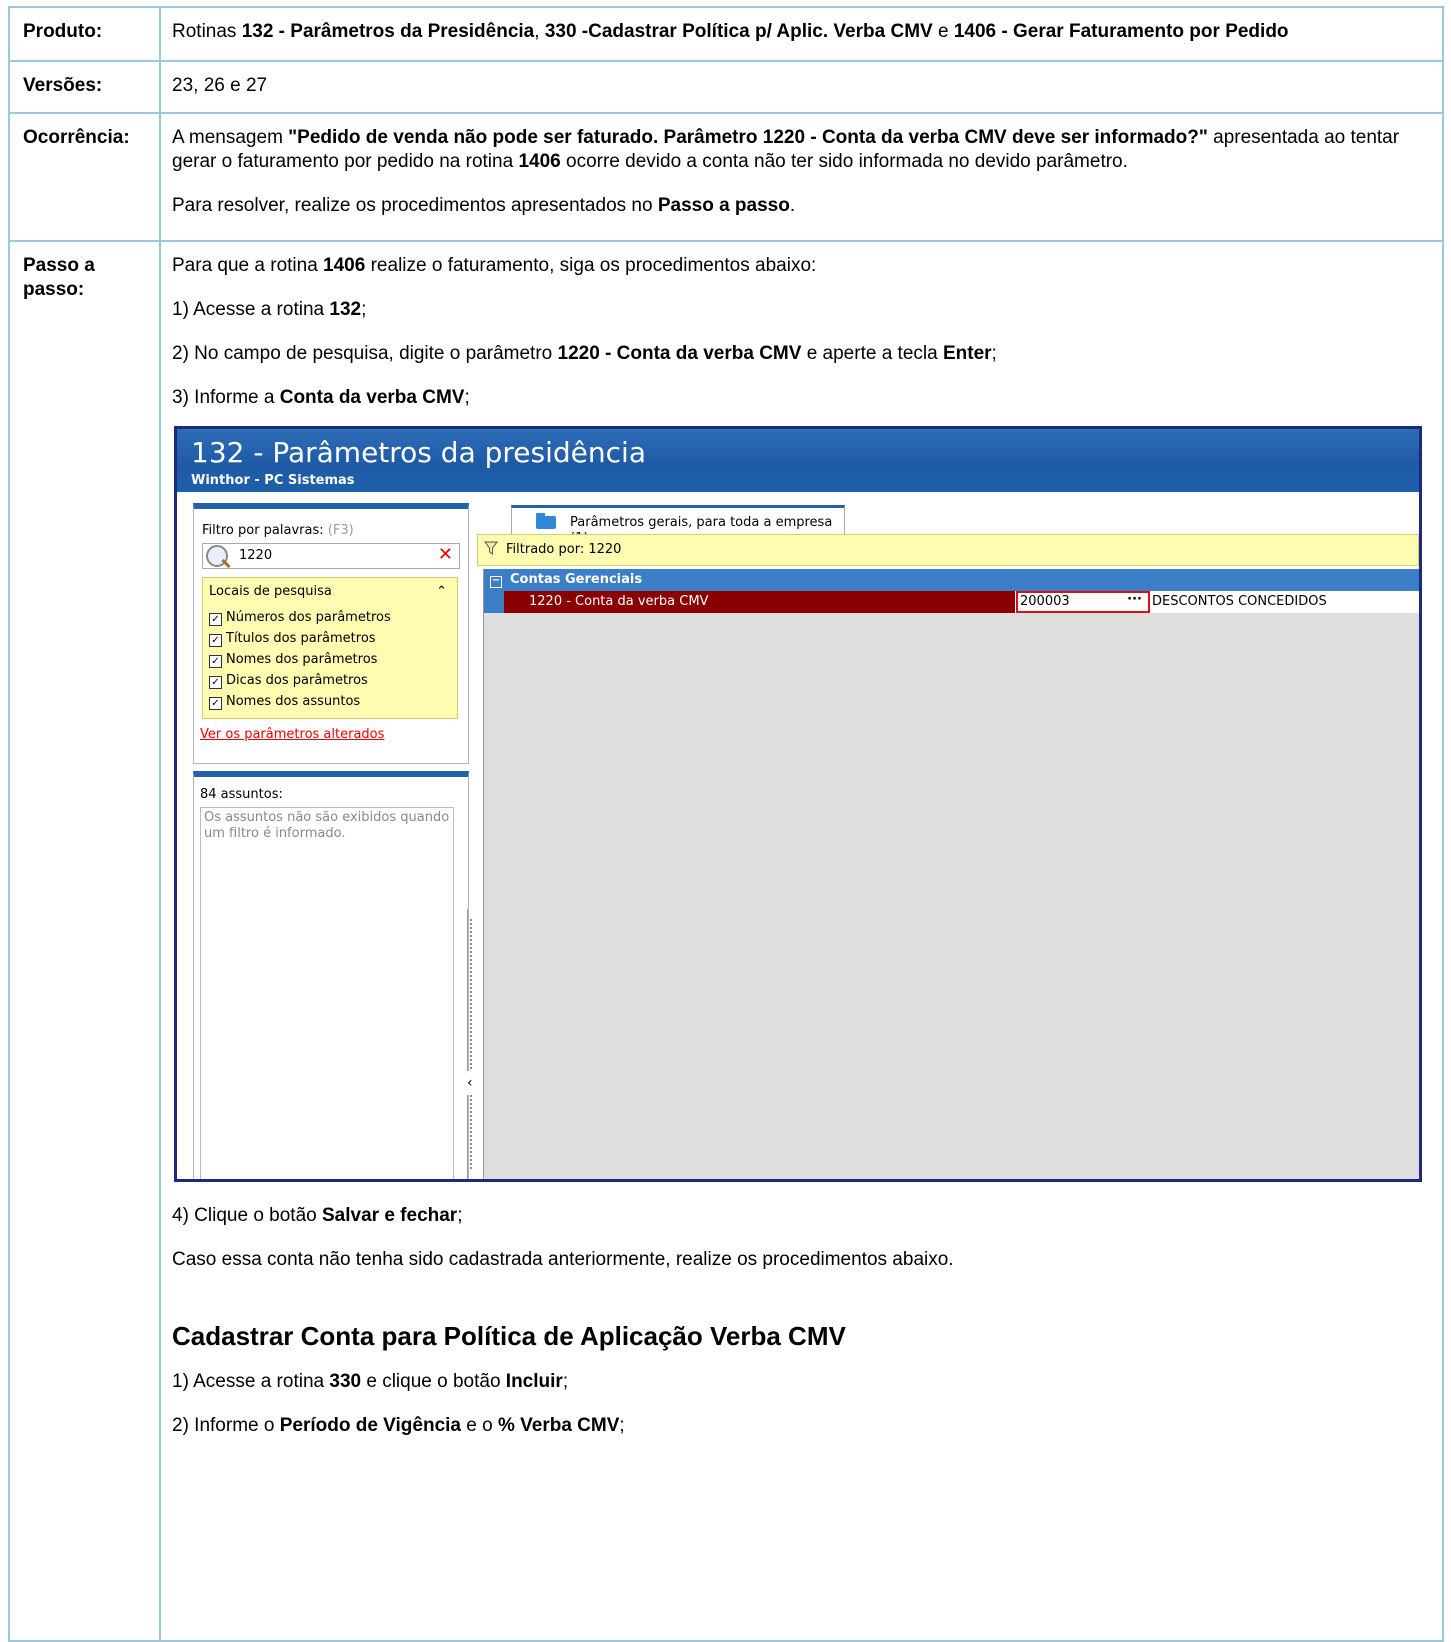 This screenshot has height=1642, width=1451. What do you see at coordinates (445, 555) in the screenshot?
I see `clear-icon: ✕` at bounding box center [445, 555].